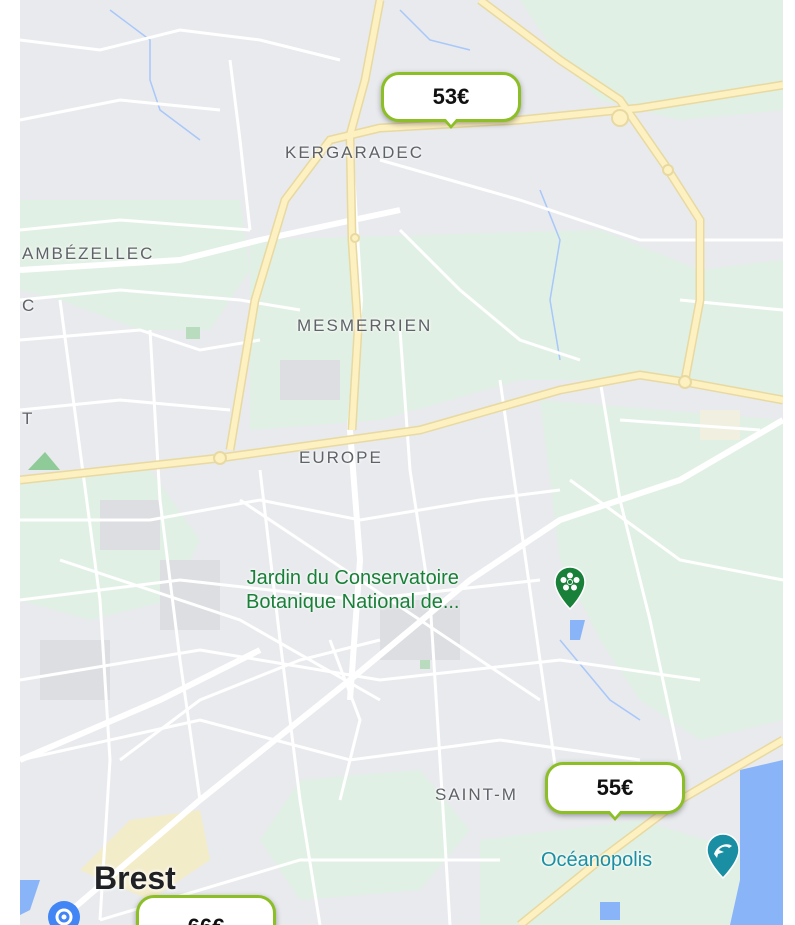 This screenshot has width=795, height=925. What do you see at coordinates (615, 813) in the screenshot?
I see `price-pin-55-pointer-inner` at bounding box center [615, 813].